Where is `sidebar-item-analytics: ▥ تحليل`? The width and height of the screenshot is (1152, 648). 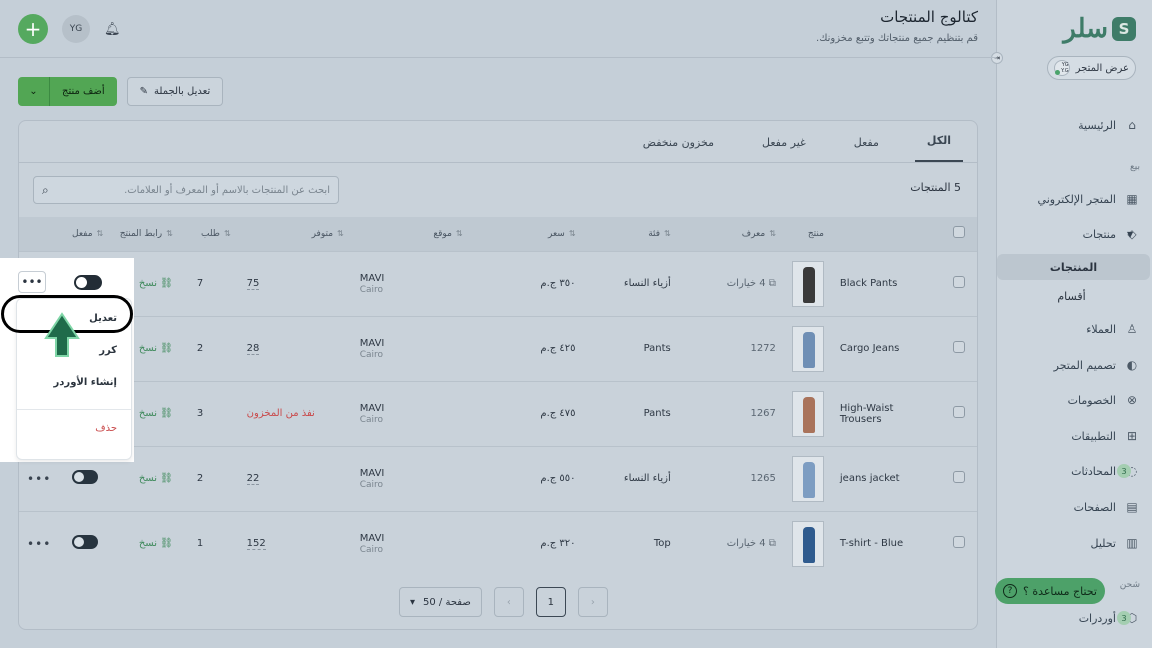 sidebar-item-analytics: ▥ تحليل is located at coordinates (1074, 543).